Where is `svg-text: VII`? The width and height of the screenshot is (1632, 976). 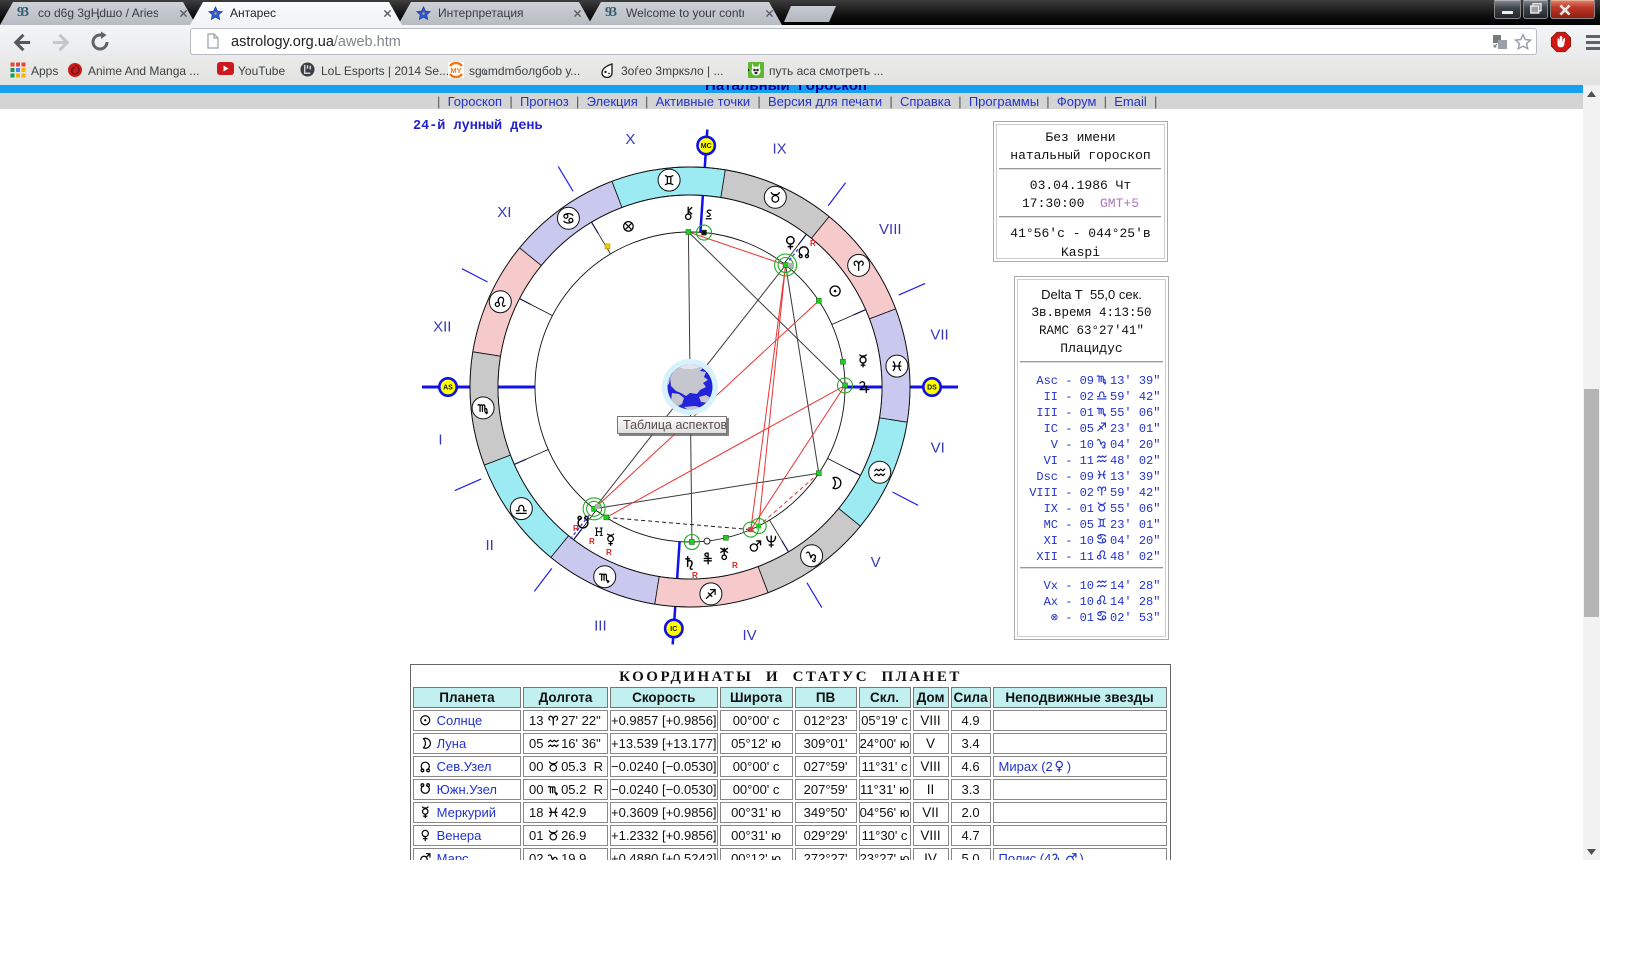
svg-text: VII is located at coordinates (939, 335).